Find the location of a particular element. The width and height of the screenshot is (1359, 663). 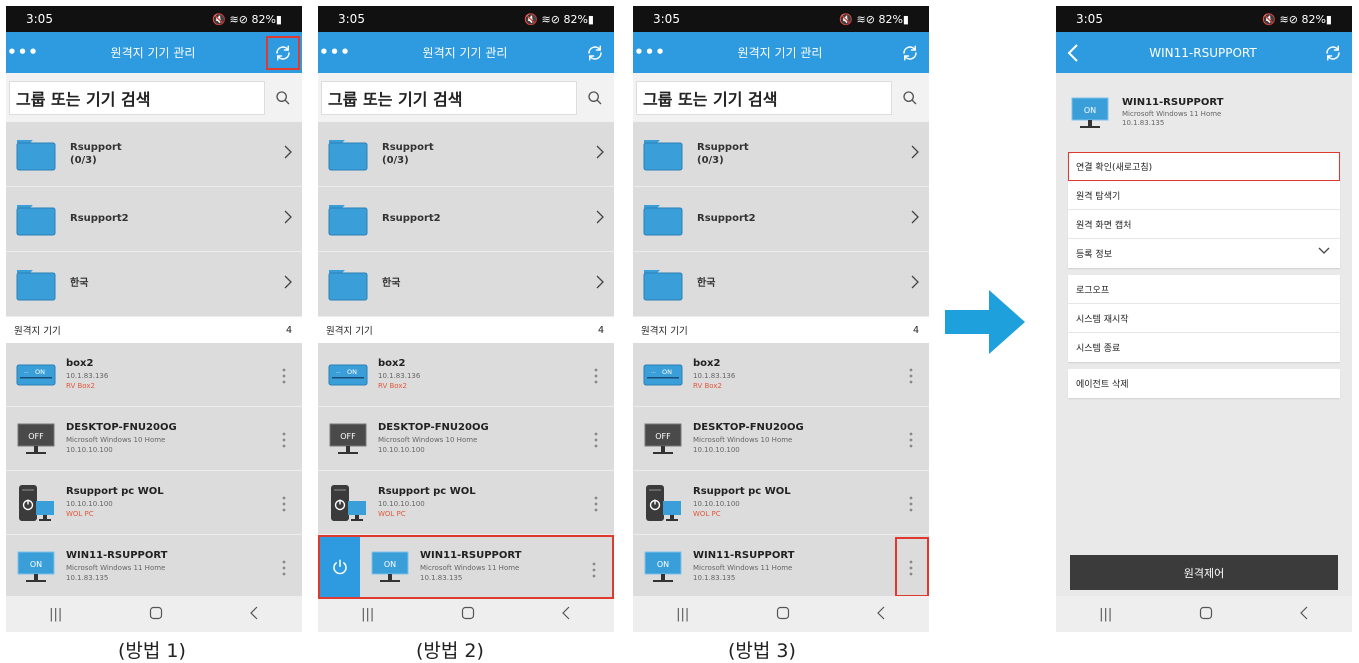

folder-name: 한국 is located at coordinates (706, 284).